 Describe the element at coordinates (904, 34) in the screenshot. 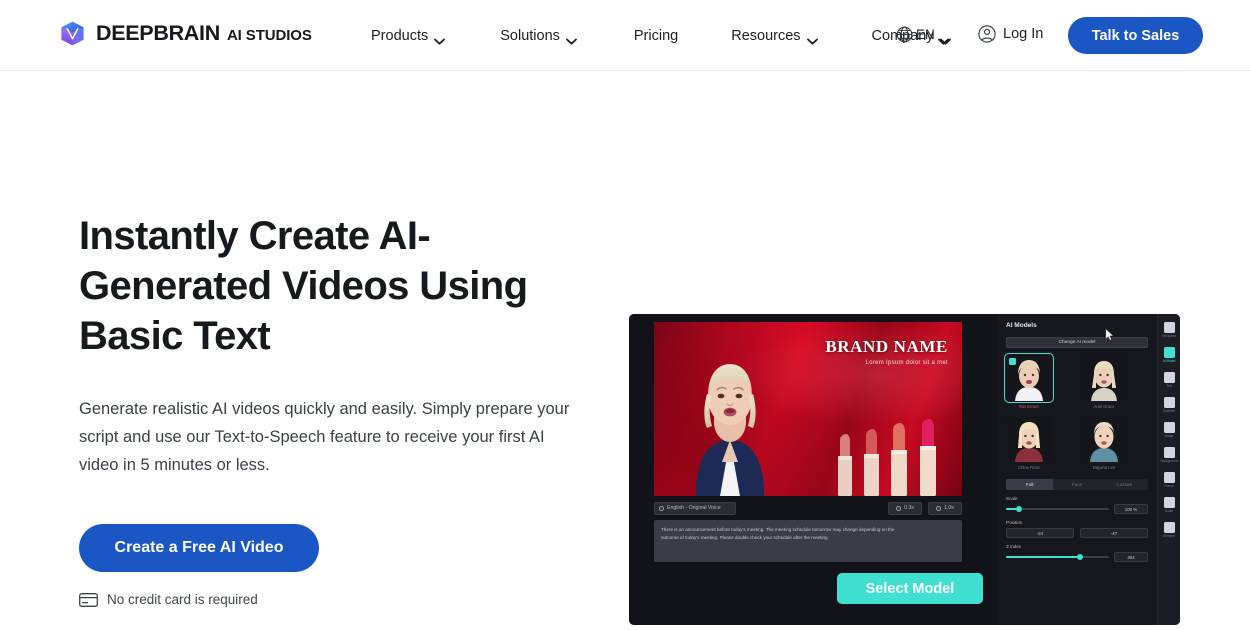

I see `globe-icon` at that location.